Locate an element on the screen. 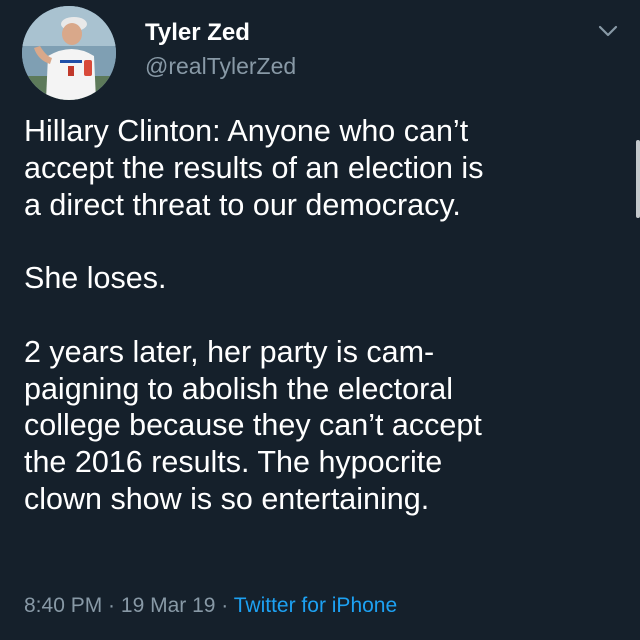 The width and height of the screenshot is (640, 640). avatar-image is located at coordinates (69, 53).